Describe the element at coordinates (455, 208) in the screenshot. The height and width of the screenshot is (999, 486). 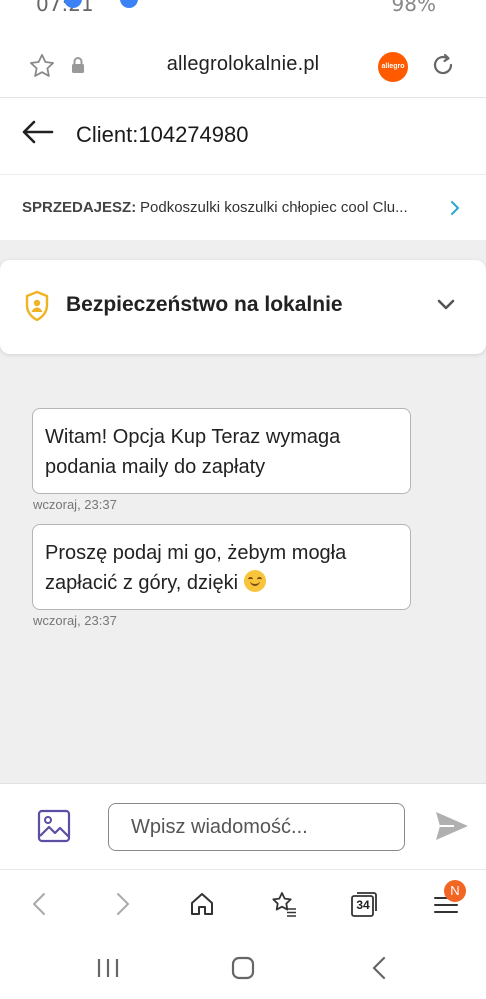
I see `chevron-right-icon` at that location.